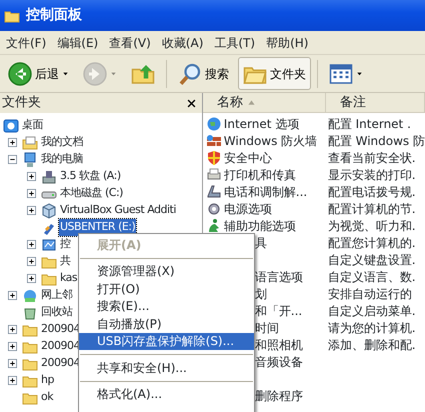 This screenshot has width=425, height=412. Describe the element at coordinates (371, 175) in the screenshot. I see `item-note: 显示安装的打印.` at that location.